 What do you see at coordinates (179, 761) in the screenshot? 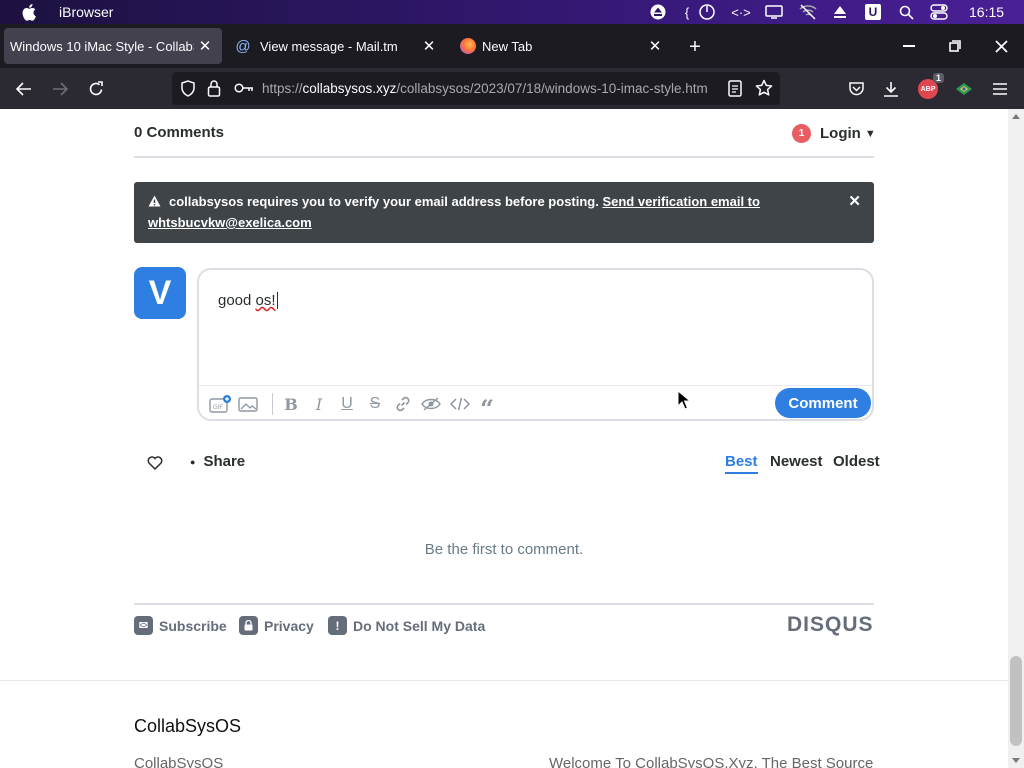
I see `site-subtitle: CollabSysOS` at bounding box center [179, 761].